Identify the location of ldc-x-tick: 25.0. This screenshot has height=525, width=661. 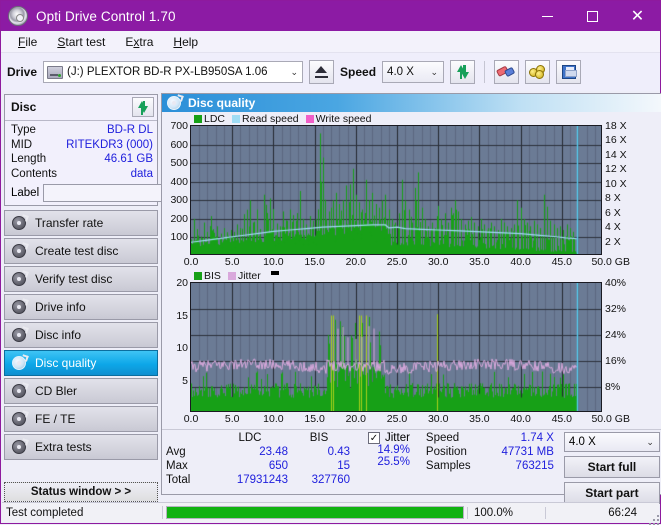
(397, 262).